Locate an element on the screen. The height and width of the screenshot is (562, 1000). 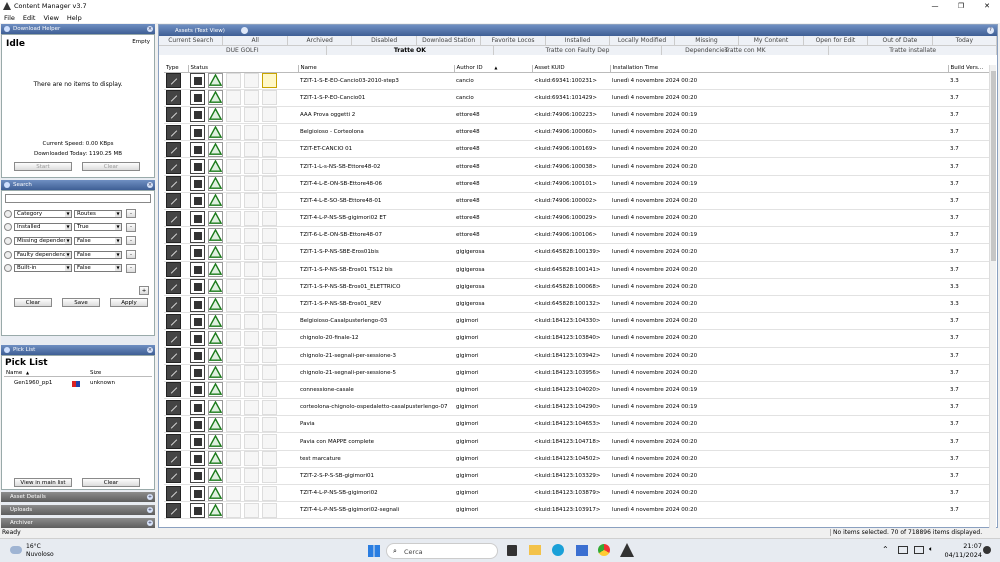
tab-tratte-installate: Tratte installate is located at coordinates (913, 50).